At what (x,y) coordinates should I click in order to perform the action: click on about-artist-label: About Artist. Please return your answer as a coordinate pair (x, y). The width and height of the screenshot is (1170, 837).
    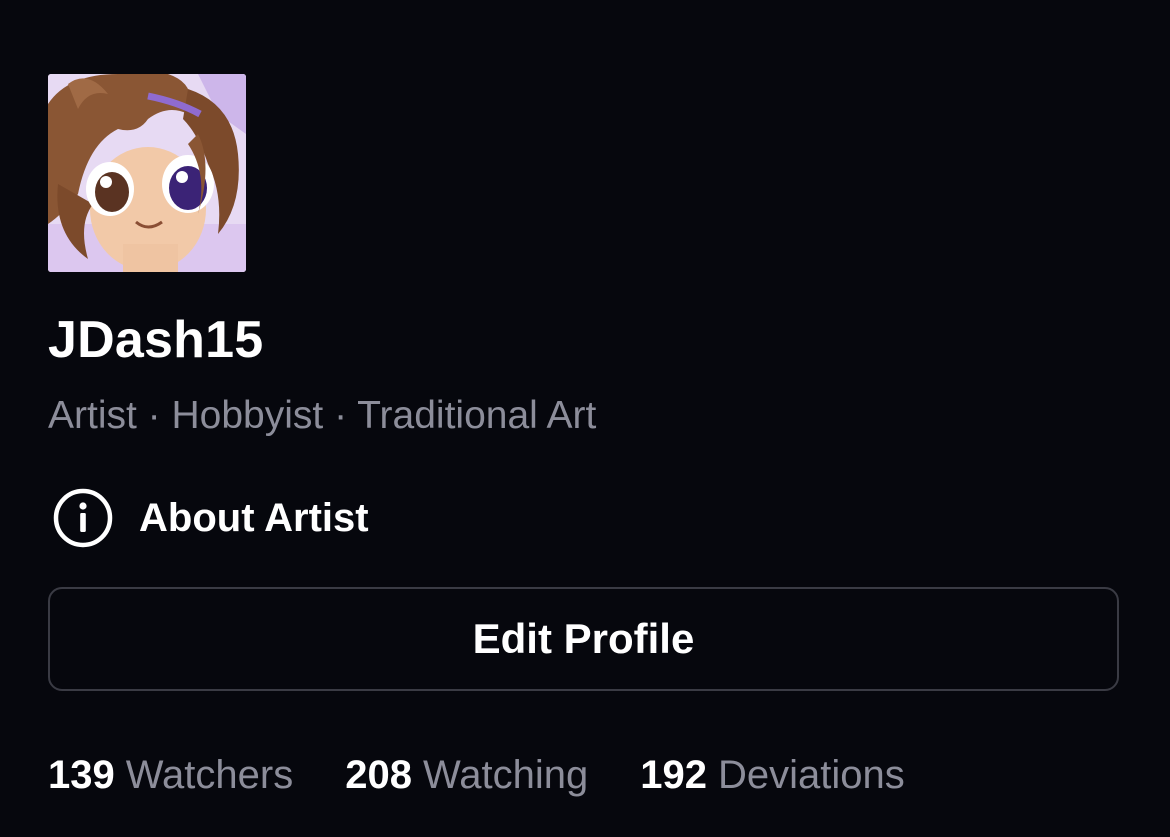
    Looking at the image, I should click on (254, 518).